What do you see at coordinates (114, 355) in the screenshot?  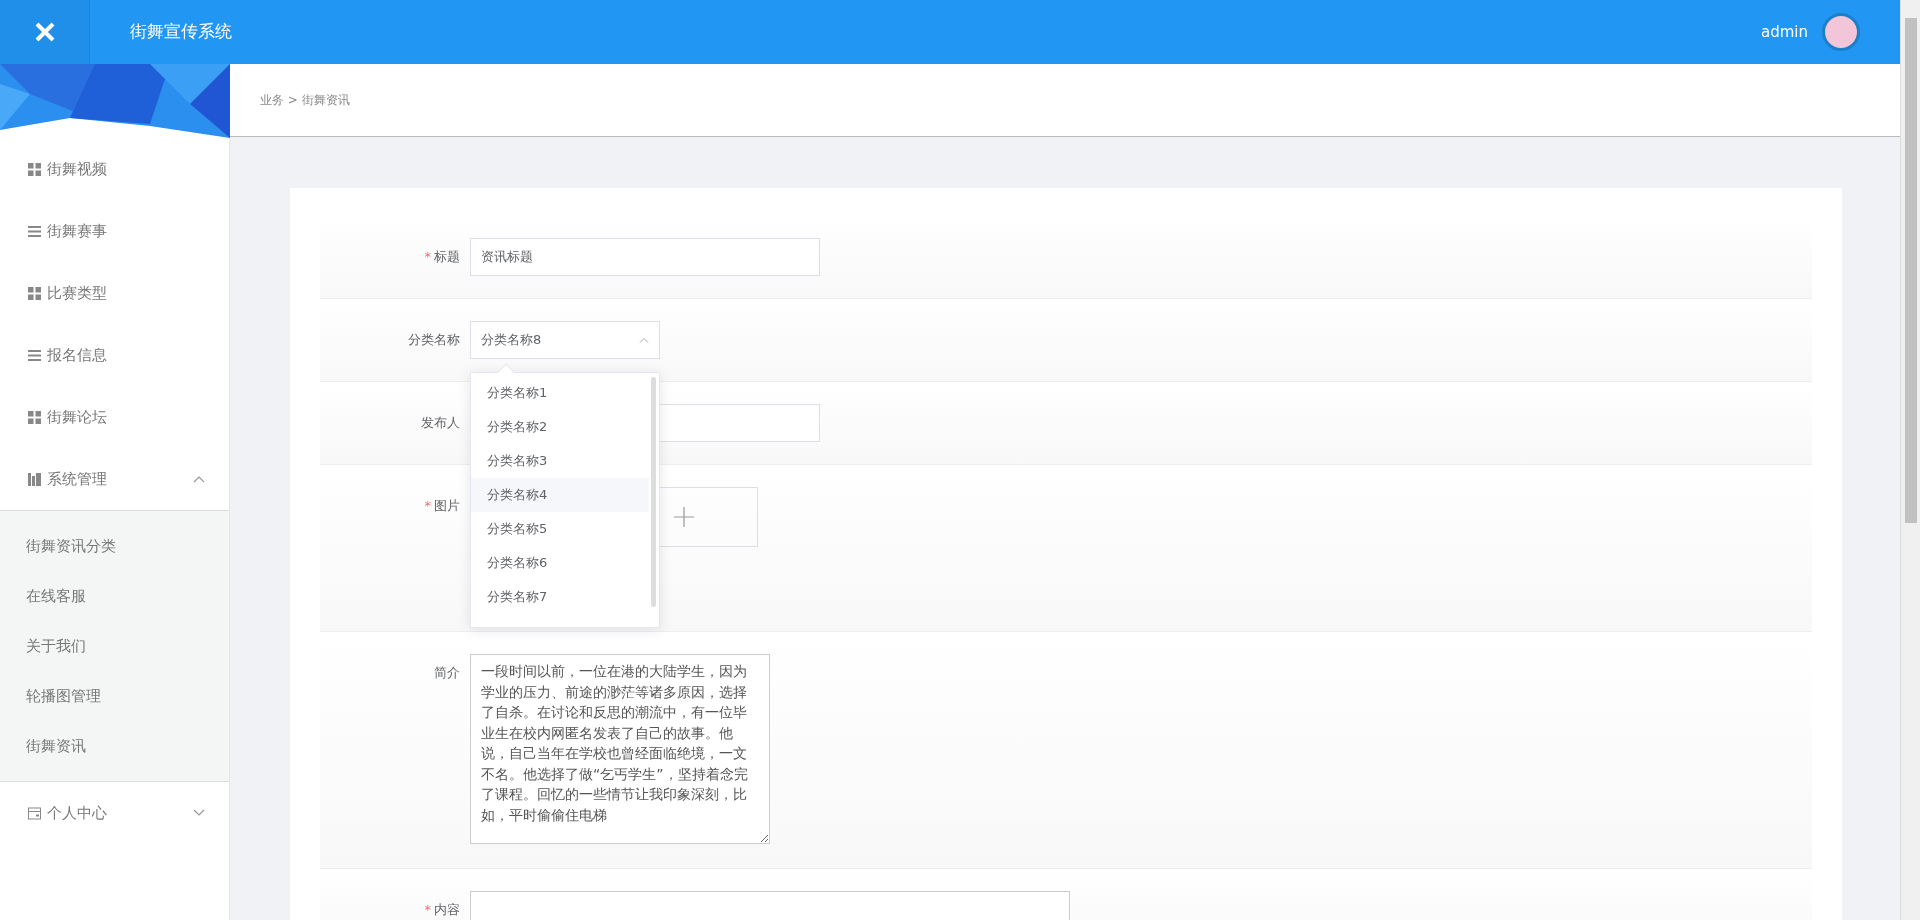 I see `sidebar-item: 报名信息` at bounding box center [114, 355].